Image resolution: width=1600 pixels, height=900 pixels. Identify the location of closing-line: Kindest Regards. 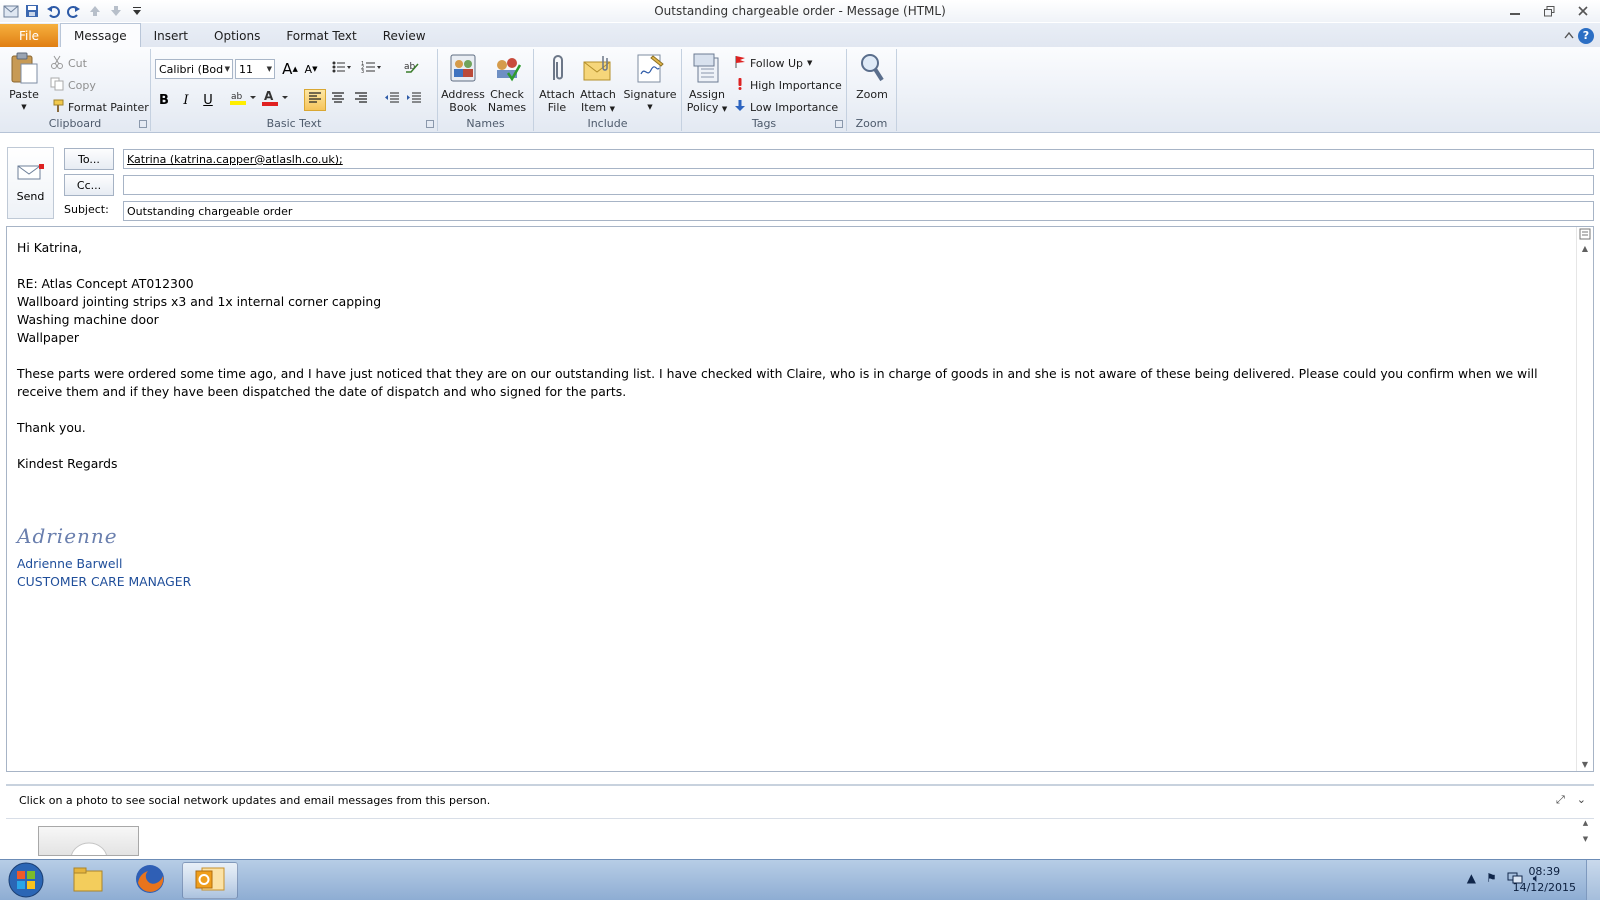
(67, 463).